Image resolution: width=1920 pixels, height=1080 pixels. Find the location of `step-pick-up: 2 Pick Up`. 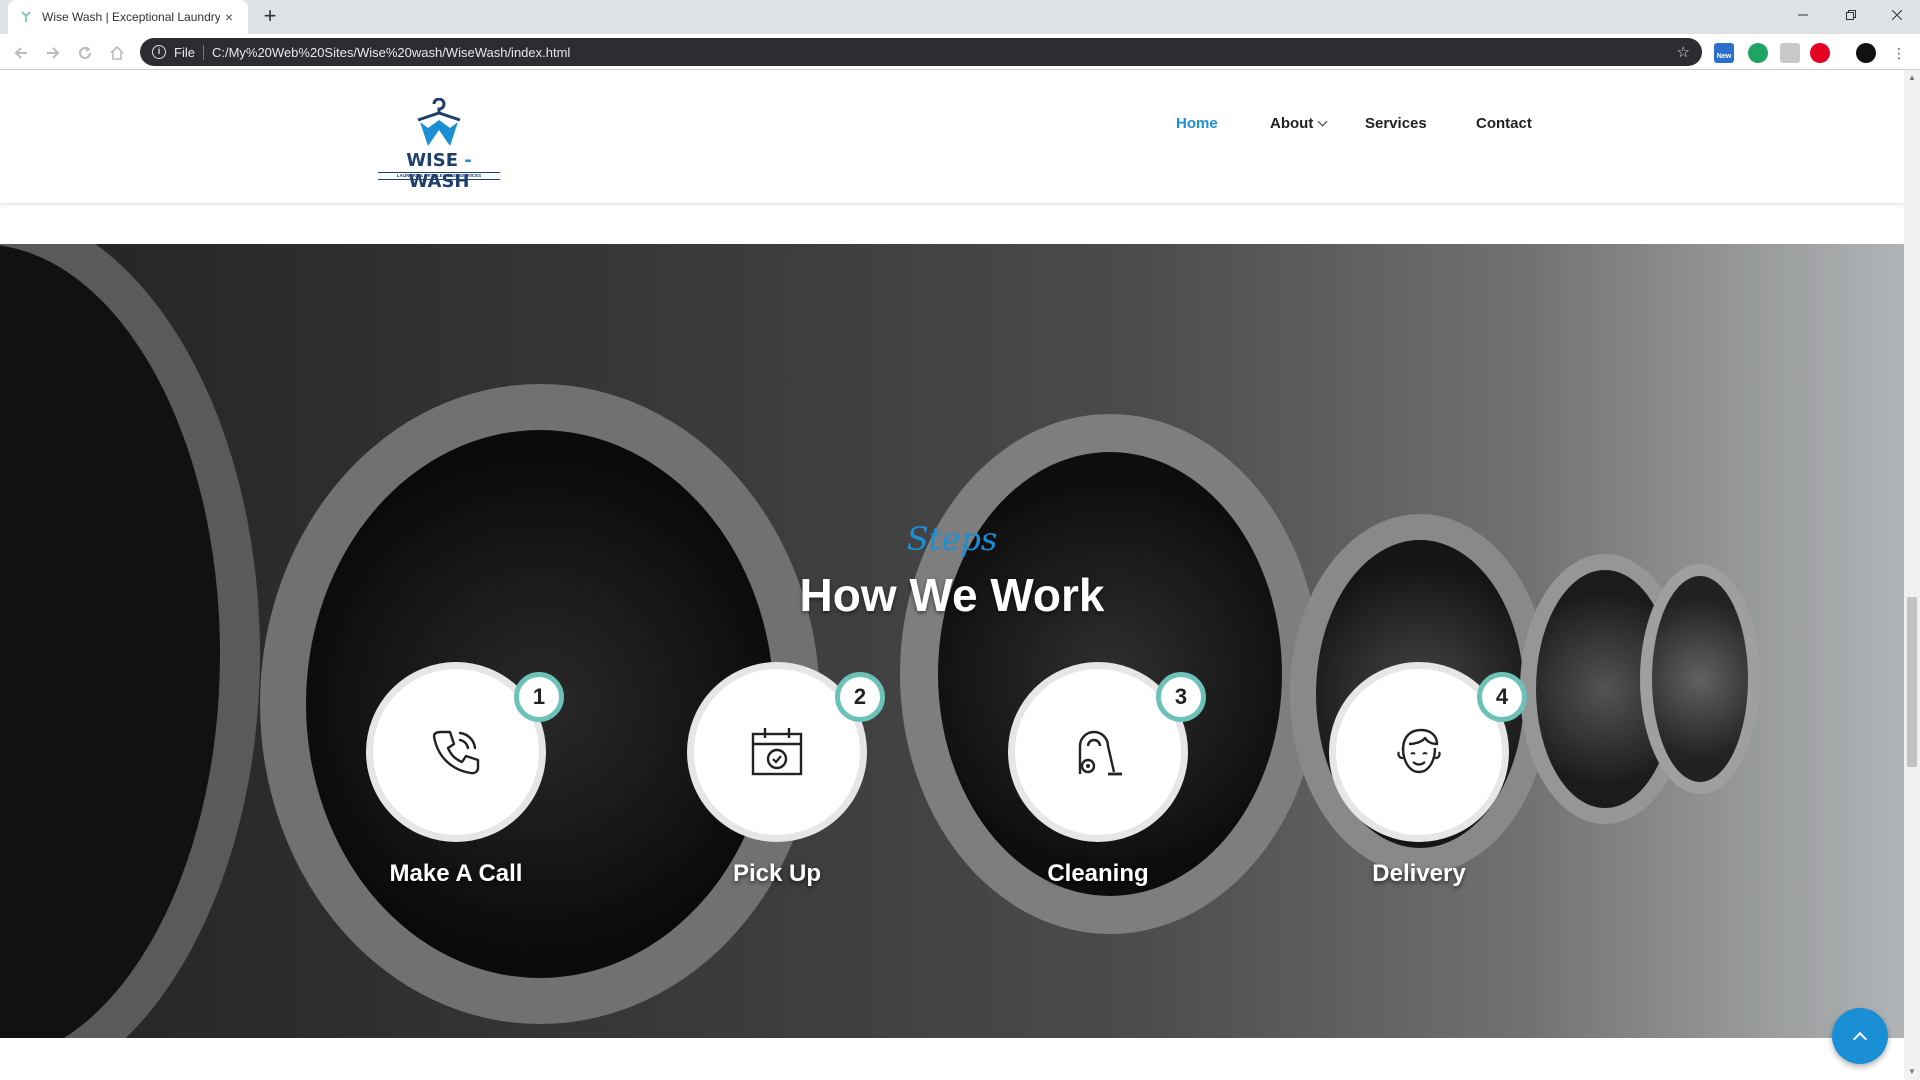

step-pick-up: 2 Pick Up is located at coordinates (786, 782).